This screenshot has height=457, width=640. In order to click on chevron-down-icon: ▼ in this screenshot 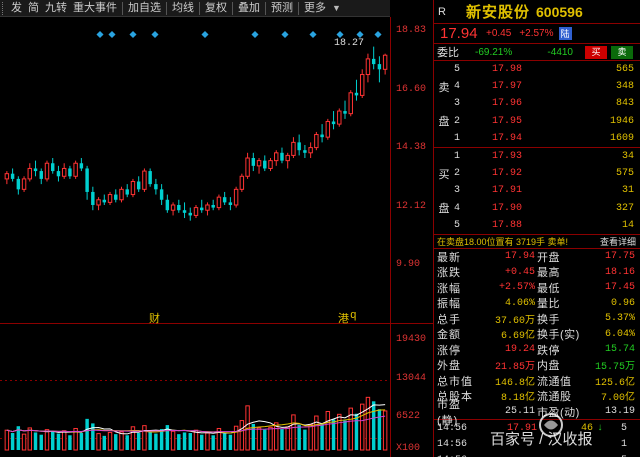, I will do `click(336, 8)`.